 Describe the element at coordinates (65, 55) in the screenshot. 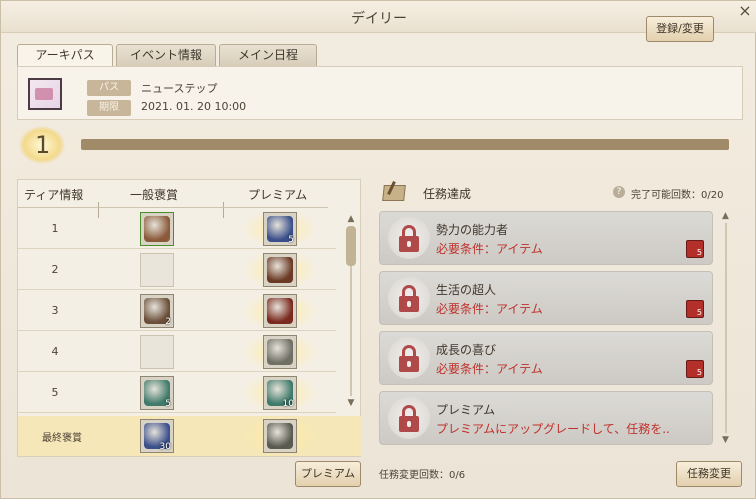

I see `tab-arche-pass: アーキパス` at that location.